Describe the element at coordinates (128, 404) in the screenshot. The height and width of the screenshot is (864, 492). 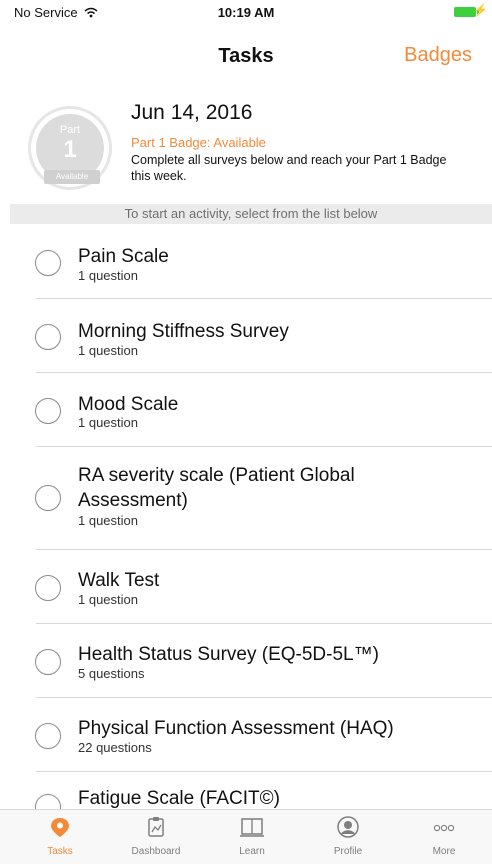
I see `task-title: Mood Scale` at that location.